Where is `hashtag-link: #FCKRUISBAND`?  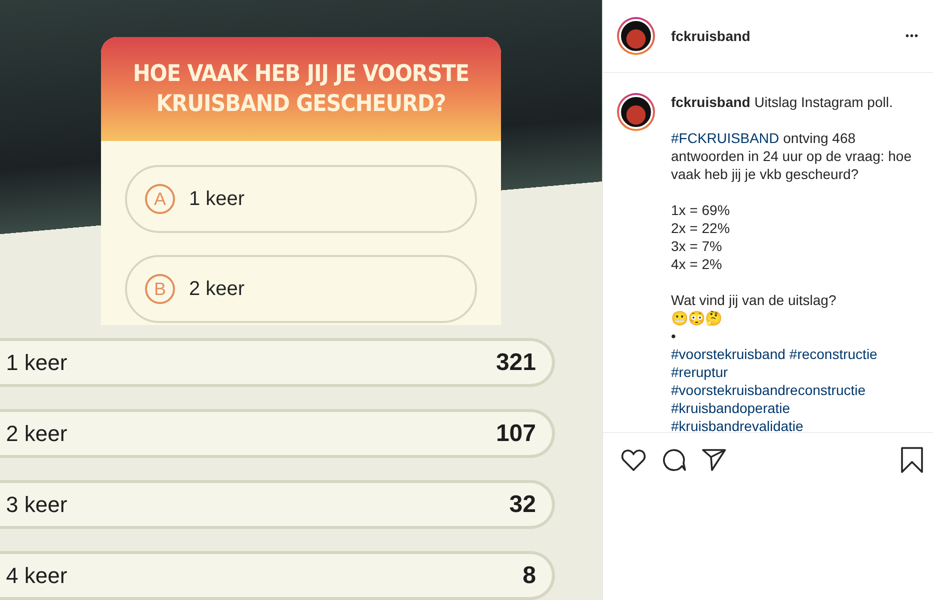
hashtag-link: #FCKRUISBAND is located at coordinates (725, 138).